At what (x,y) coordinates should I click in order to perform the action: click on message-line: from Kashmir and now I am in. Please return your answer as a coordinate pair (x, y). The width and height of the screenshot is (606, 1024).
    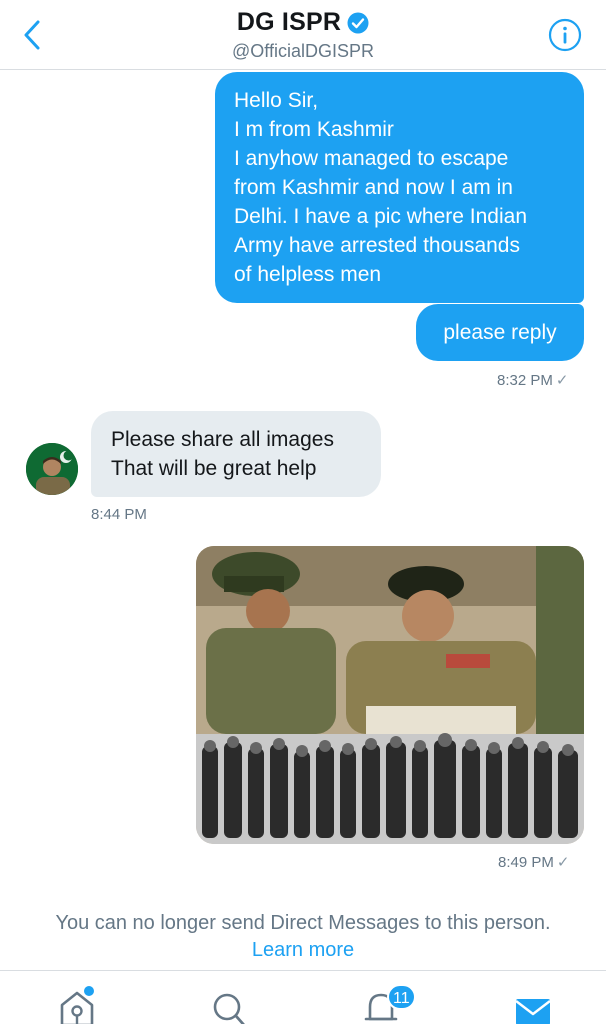
    Looking at the image, I should click on (373, 187).